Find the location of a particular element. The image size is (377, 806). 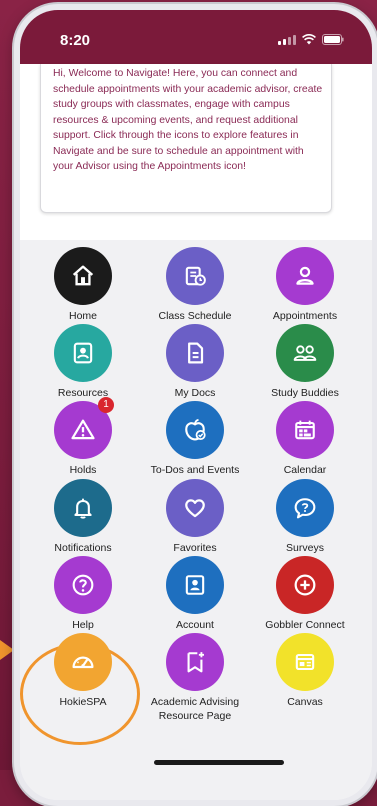

tile-gobbler-connect: Gobbler Connect is located at coordinates (305, 594).